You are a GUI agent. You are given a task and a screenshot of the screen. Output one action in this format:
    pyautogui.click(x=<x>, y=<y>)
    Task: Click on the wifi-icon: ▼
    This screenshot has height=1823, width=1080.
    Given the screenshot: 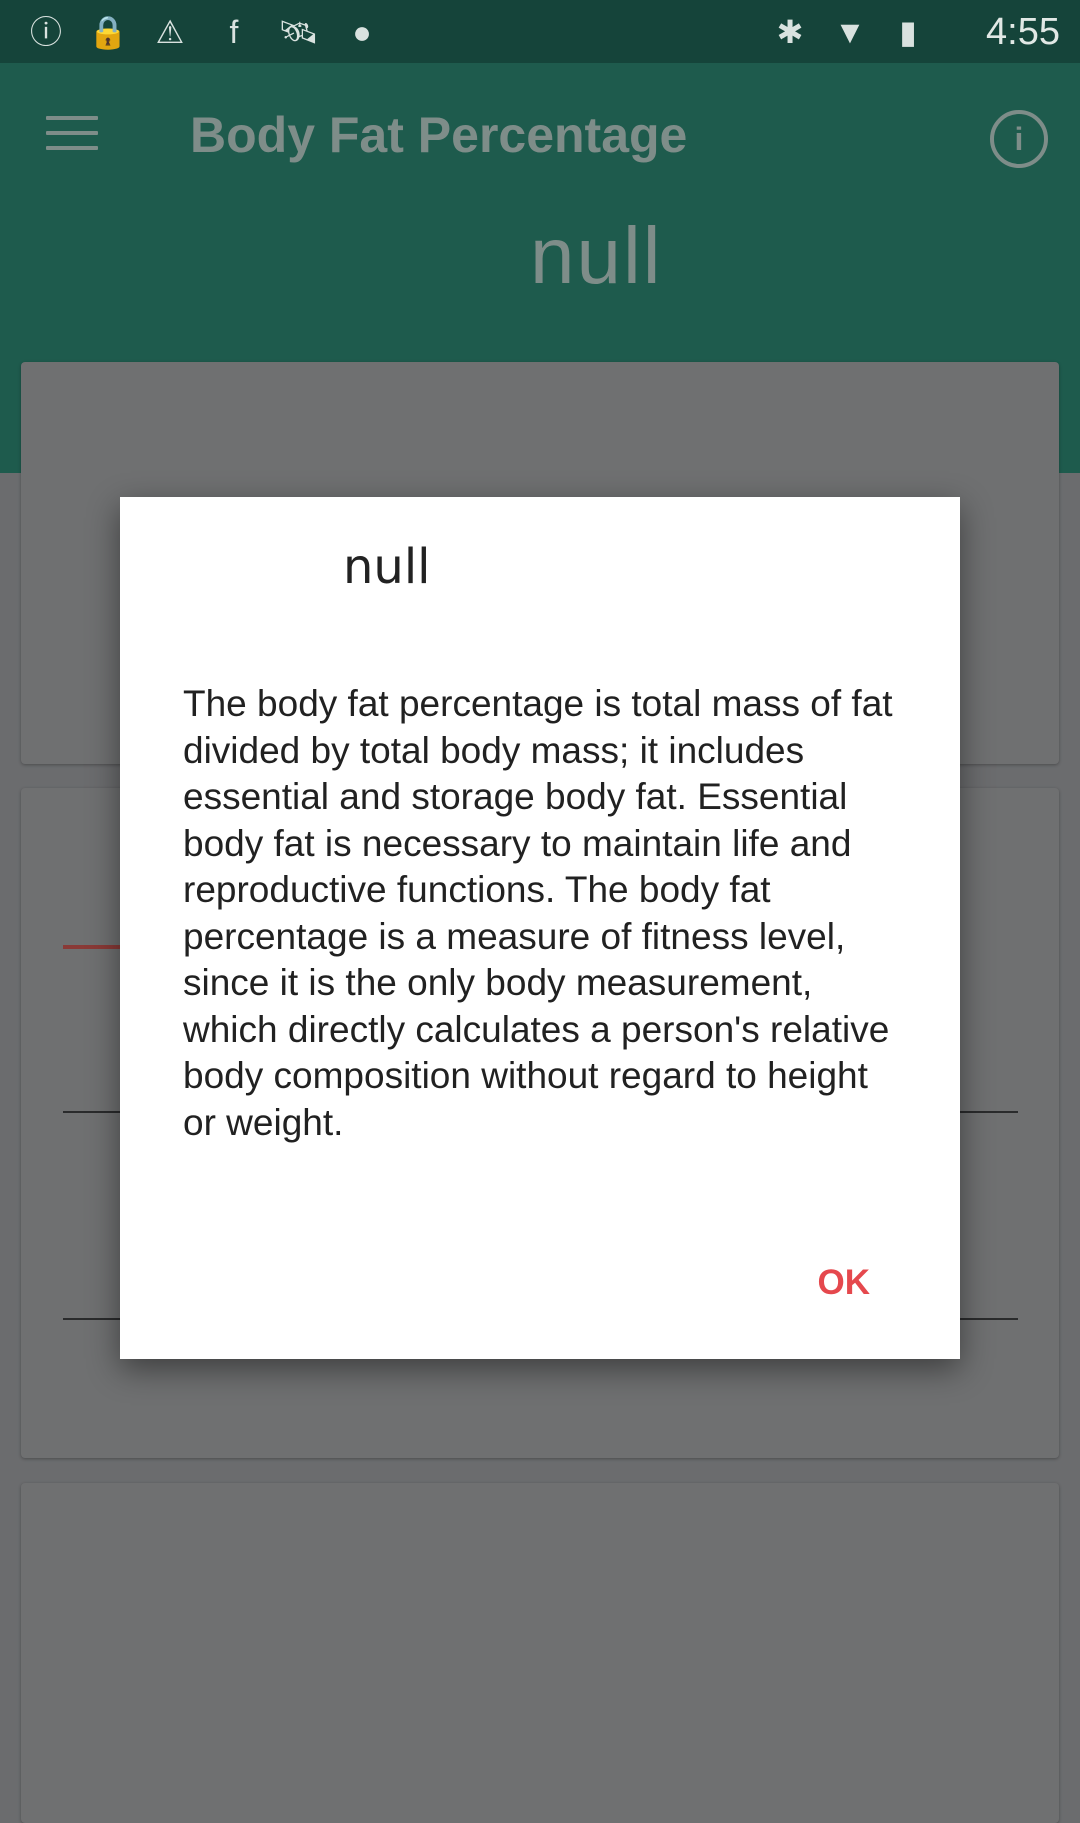 What is the action you would take?
    pyautogui.click(x=850, y=32)
    